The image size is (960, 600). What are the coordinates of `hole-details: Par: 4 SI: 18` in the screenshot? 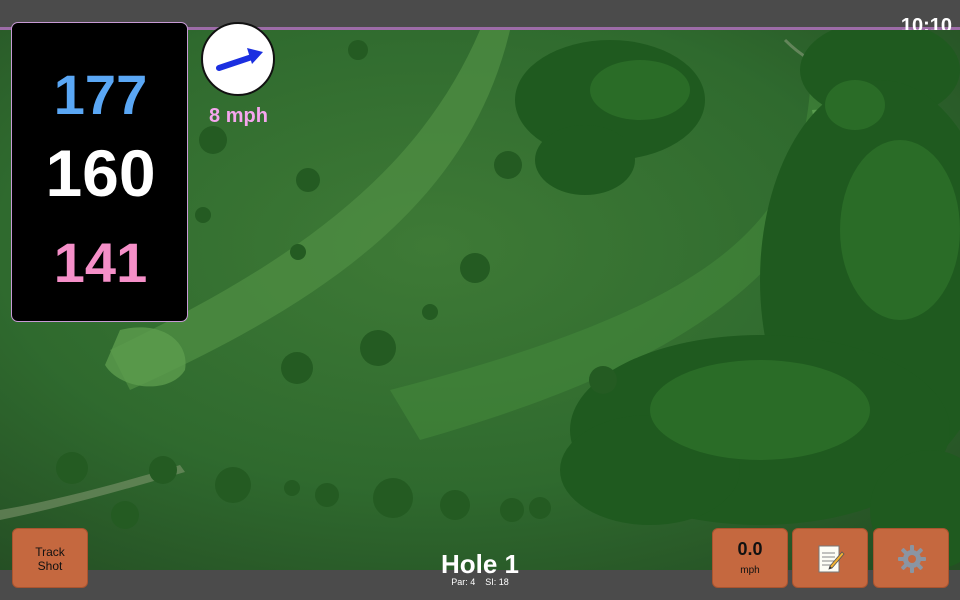 It's located at (480, 582).